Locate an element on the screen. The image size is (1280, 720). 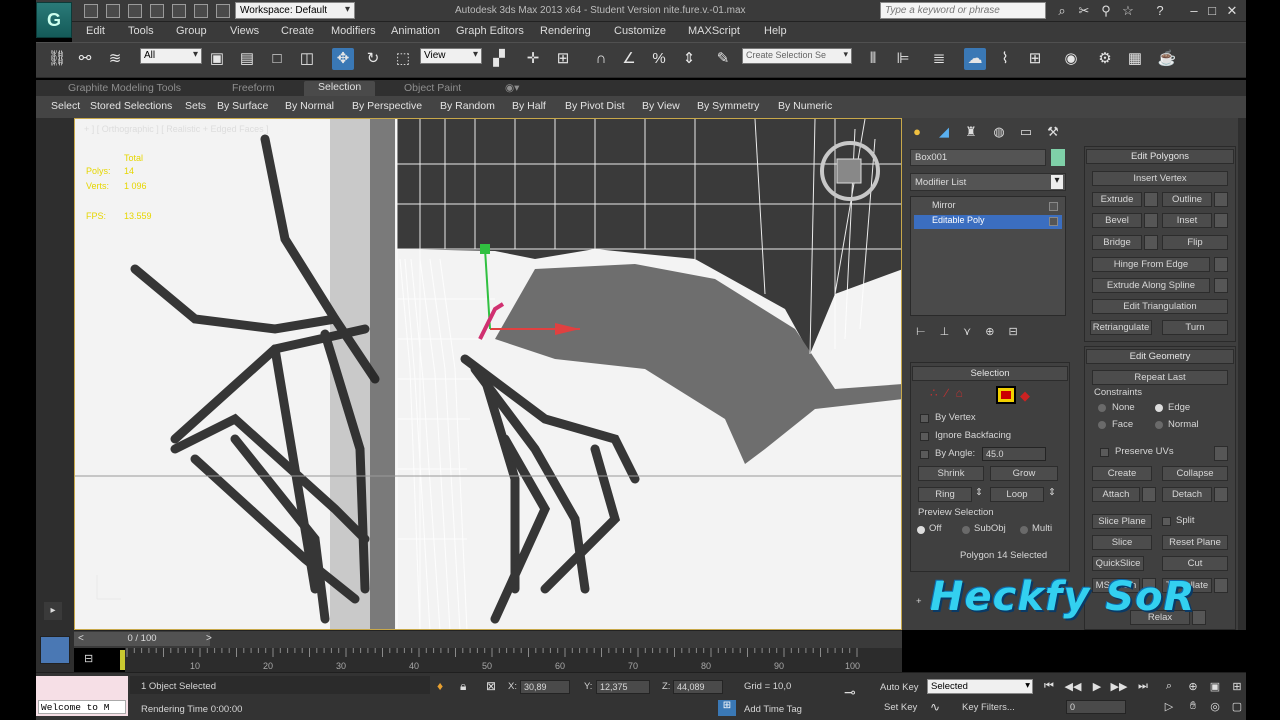
maximize-icon: □ is located at coordinates (1212, 11).